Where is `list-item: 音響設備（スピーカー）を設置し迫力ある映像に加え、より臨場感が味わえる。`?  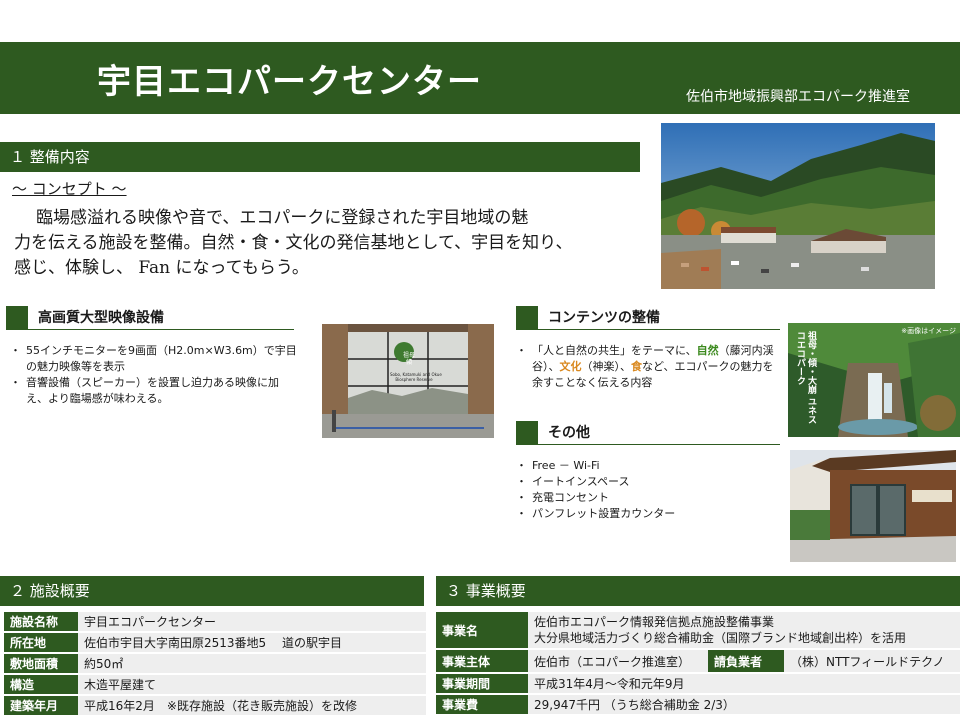
list-item: 音響設備（スピーカー）を設置し迫力ある映像に加え、より臨場感が味わえる。 is located at coordinates (155, 391).